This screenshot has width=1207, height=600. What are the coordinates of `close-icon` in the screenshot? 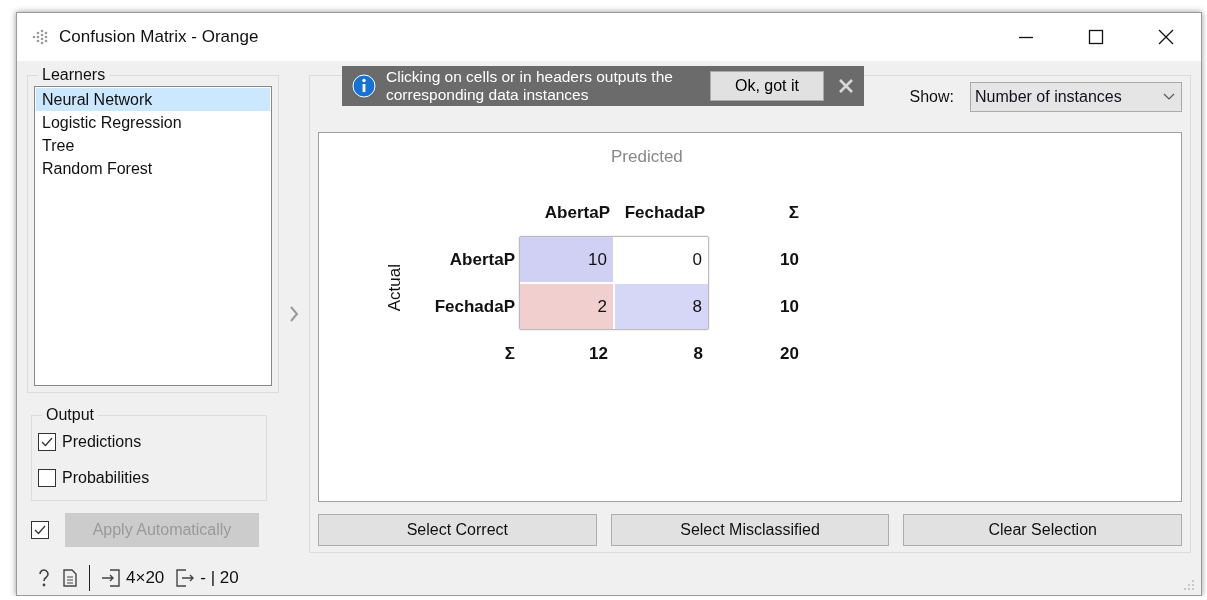 It's located at (1166, 37).